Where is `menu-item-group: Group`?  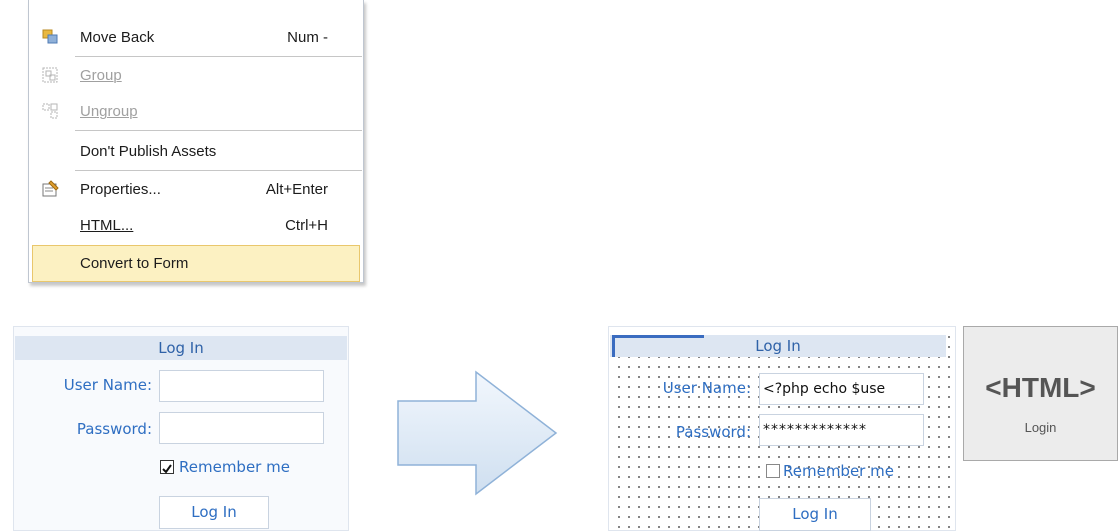
menu-item-group: Group is located at coordinates (196, 75).